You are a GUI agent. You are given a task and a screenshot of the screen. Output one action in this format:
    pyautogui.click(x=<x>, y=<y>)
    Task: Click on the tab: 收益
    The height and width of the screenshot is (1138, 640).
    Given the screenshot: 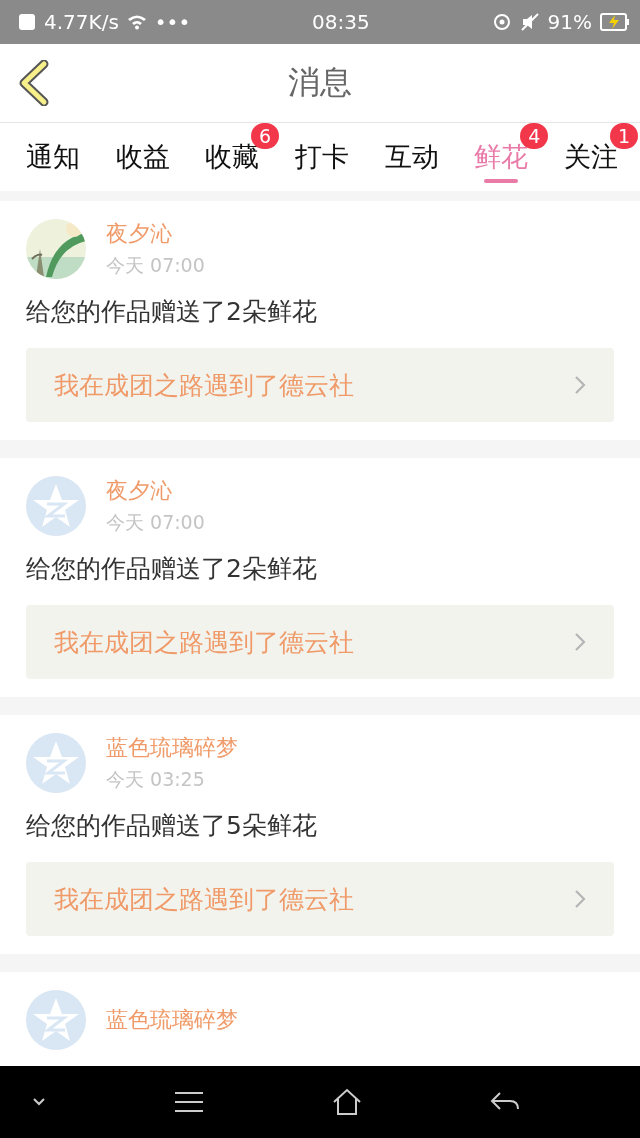 What is the action you would take?
    pyautogui.click(x=142, y=157)
    